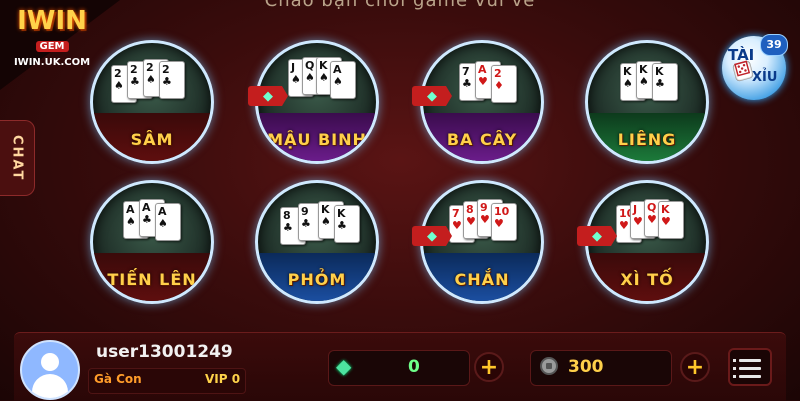 The width and height of the screenshot is (800, 401). Describe the element at coordinates (118, 379) in the screenshot. I see `user-rank: Gà Con` at that location.